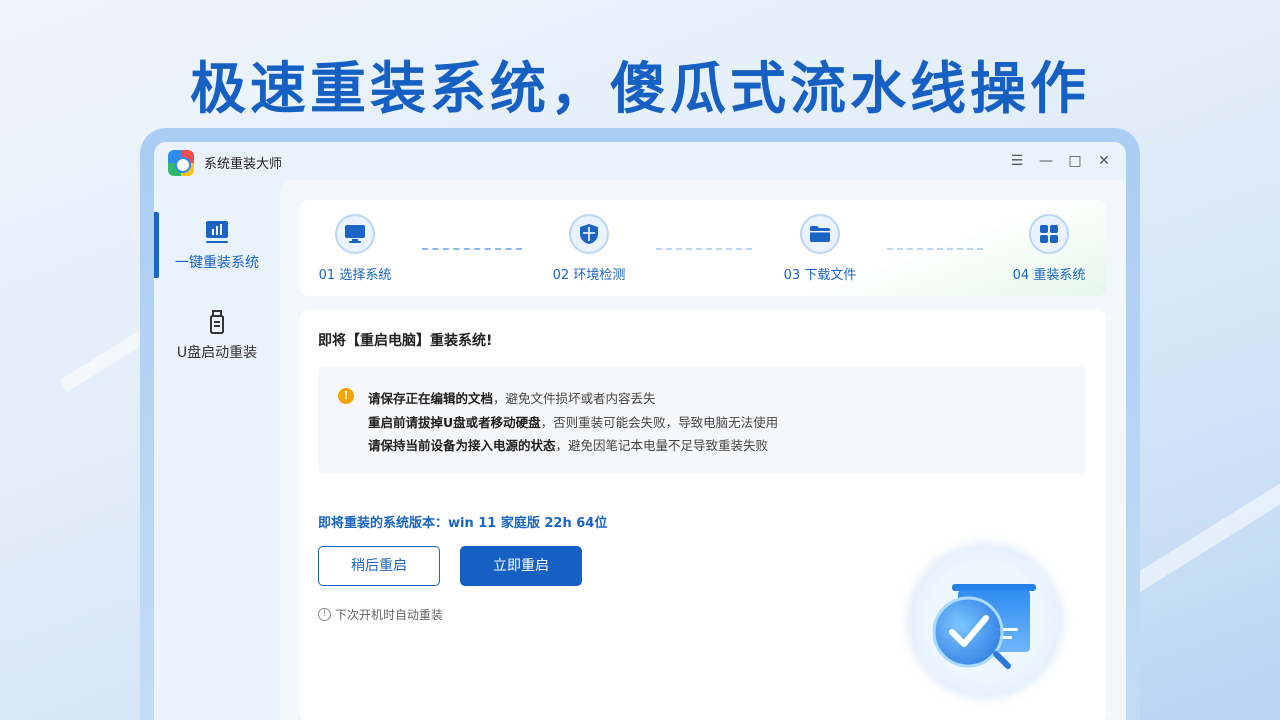  I want to click on step-label: 01 选择系统, so click(355, 275).